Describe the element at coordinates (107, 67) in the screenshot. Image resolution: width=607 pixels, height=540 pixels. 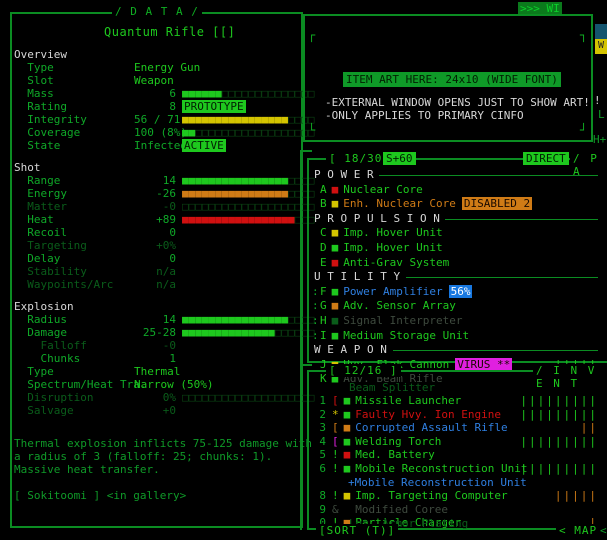
I see `stat-row: Type Energy Gun` at that location.